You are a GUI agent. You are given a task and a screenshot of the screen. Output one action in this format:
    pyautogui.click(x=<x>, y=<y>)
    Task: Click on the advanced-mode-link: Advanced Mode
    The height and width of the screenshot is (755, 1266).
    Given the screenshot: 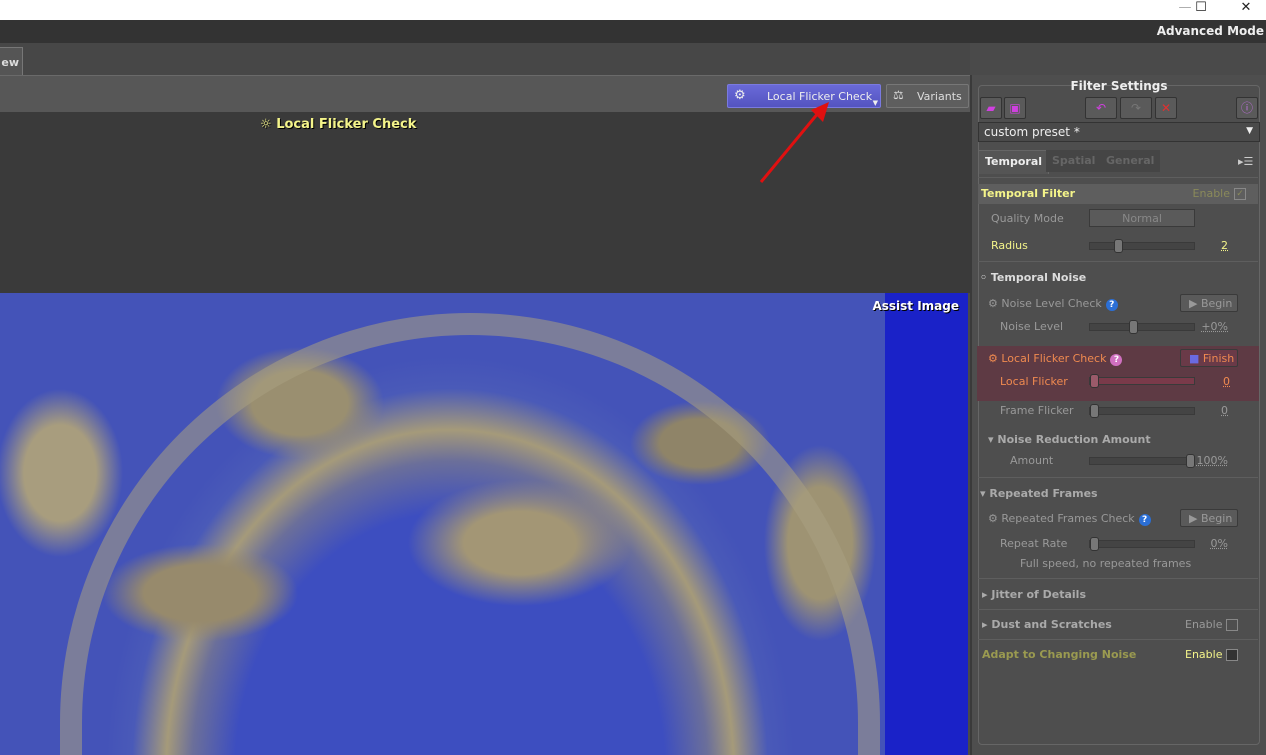 What is the action you would take?
    pyautogui.click(x=1210, y=31)
    